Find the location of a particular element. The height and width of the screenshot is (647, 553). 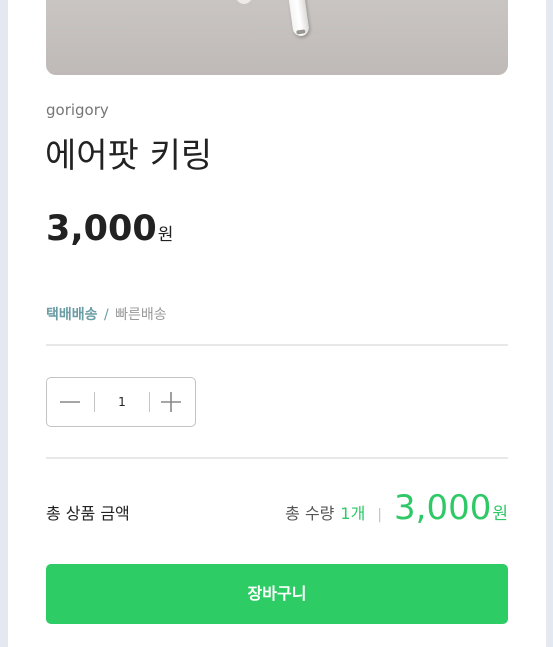

delivery-info: 택배배송 / 빠른배송 is located at coordinates (106, 314).